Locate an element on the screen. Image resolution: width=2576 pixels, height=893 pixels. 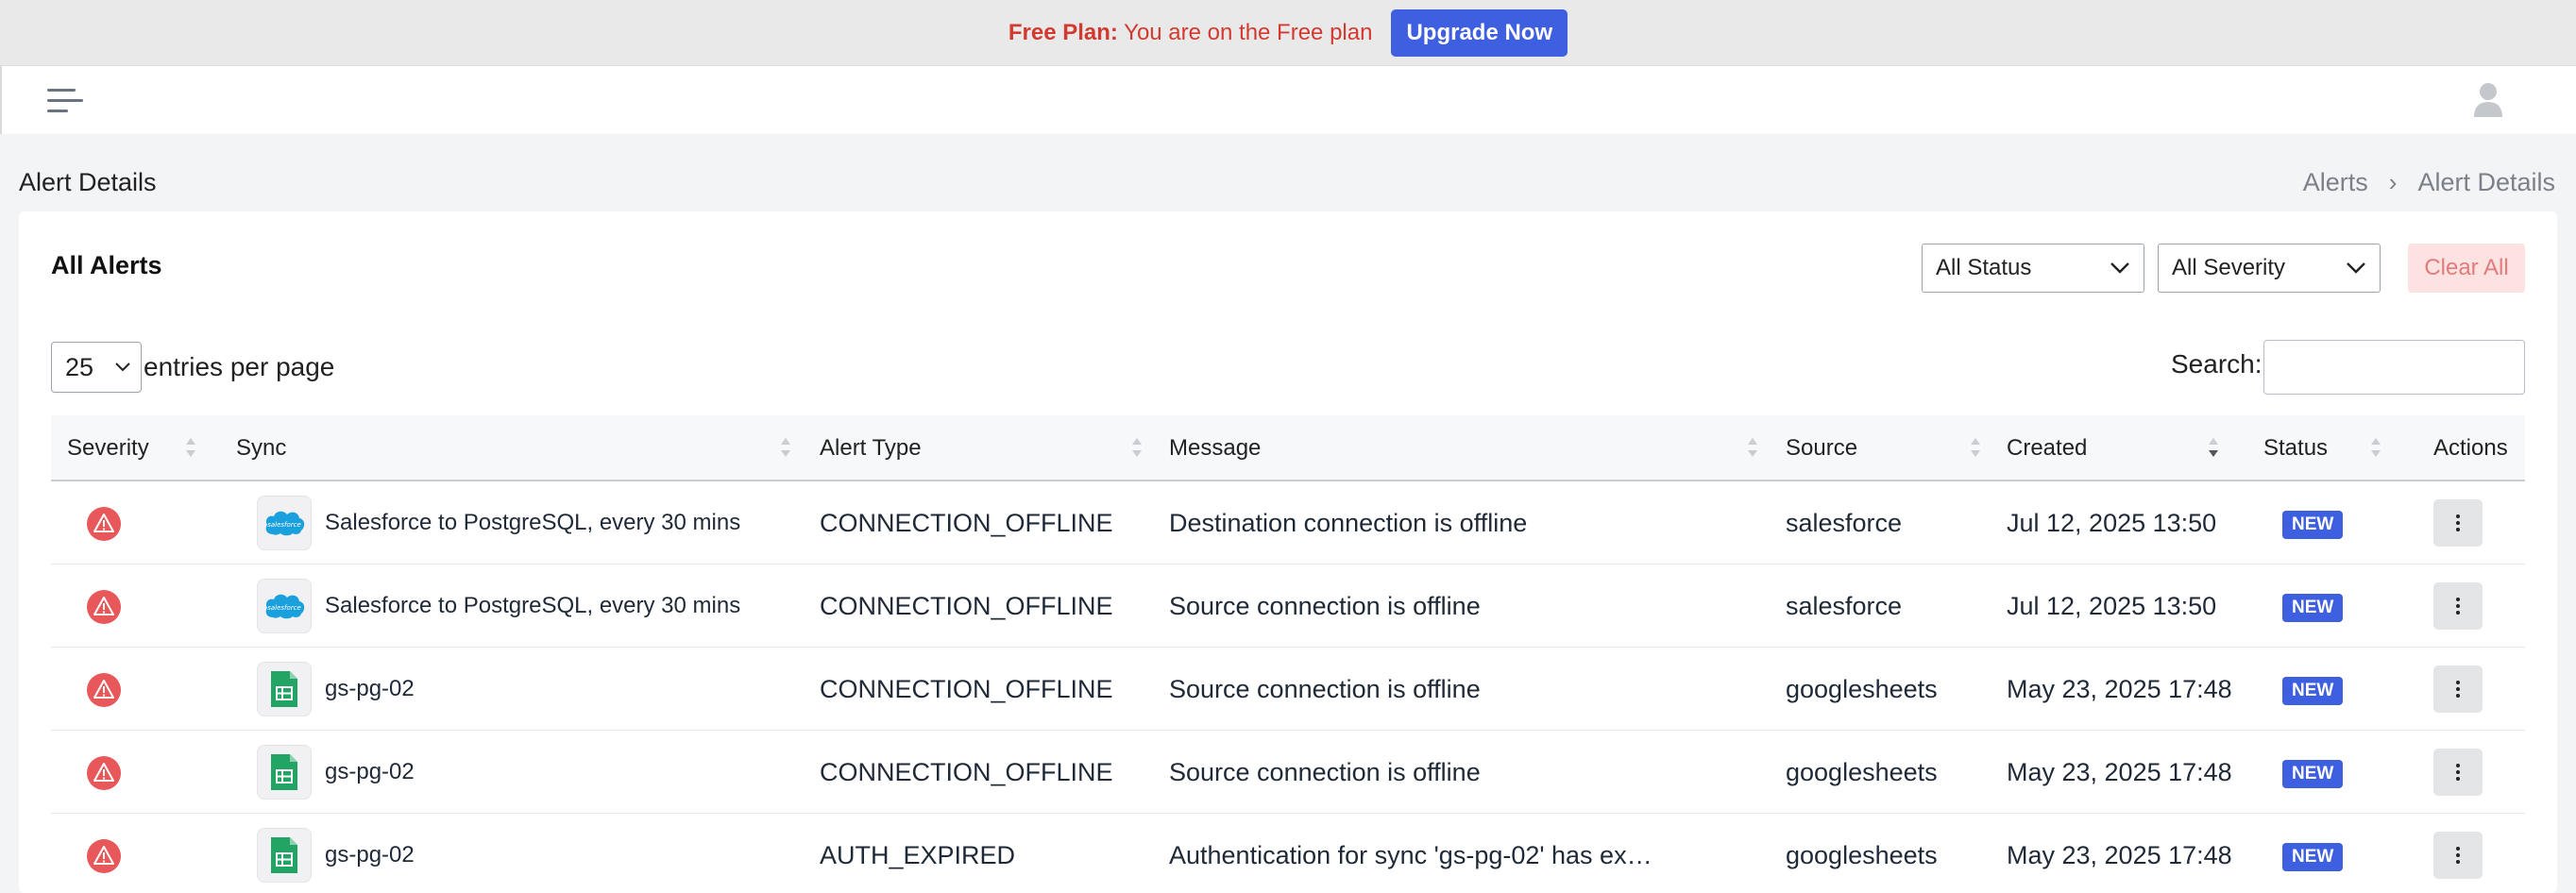
breadcrumb: Alerts › Alert Details is located at coordinates (2429, 182).